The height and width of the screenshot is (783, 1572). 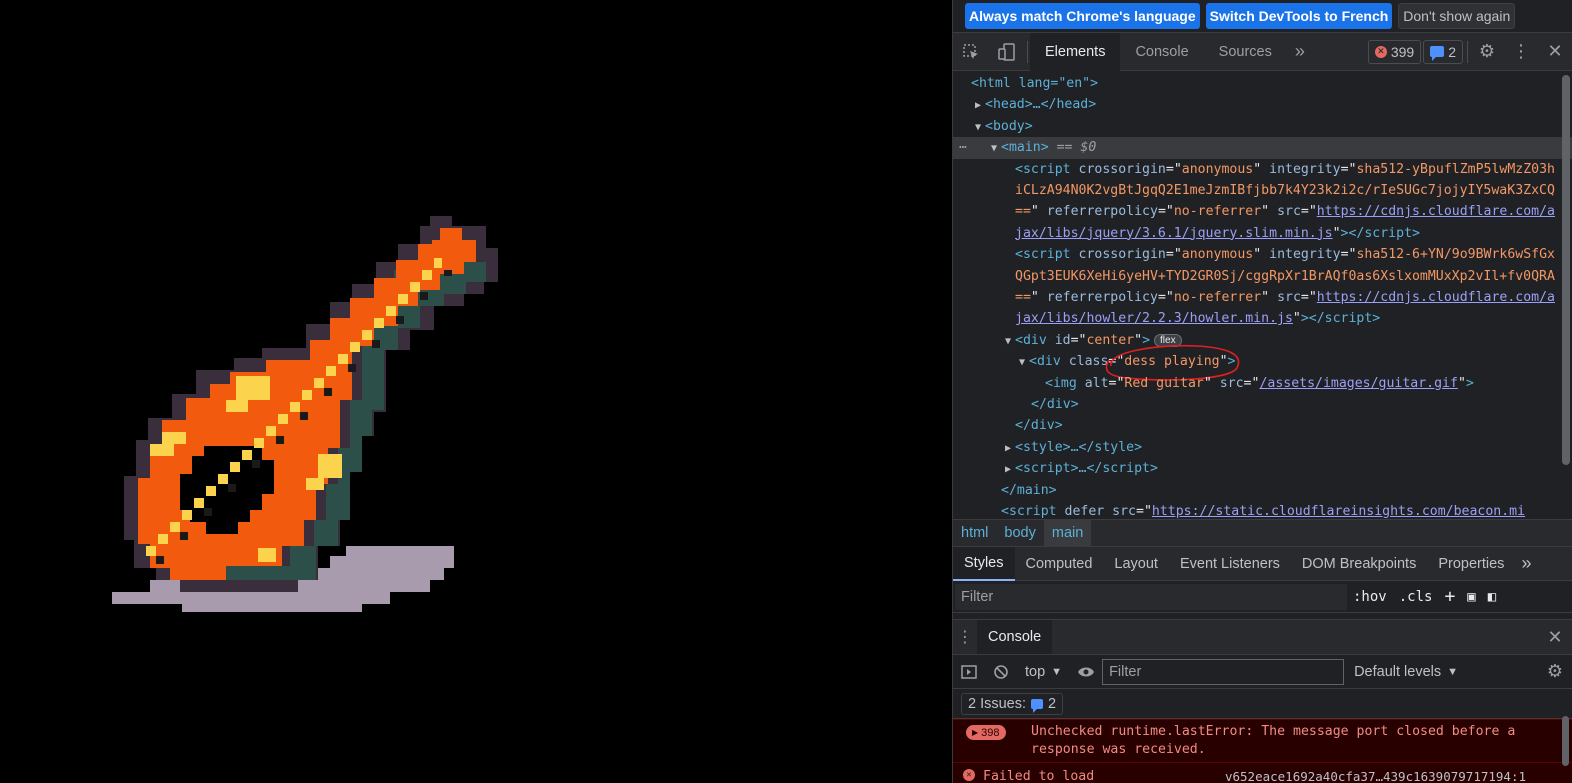 What do you see at coordinates (1067, 533) in the screenshot?
I see `breadcrumb-main: main` at bounding box center [1067, 533].